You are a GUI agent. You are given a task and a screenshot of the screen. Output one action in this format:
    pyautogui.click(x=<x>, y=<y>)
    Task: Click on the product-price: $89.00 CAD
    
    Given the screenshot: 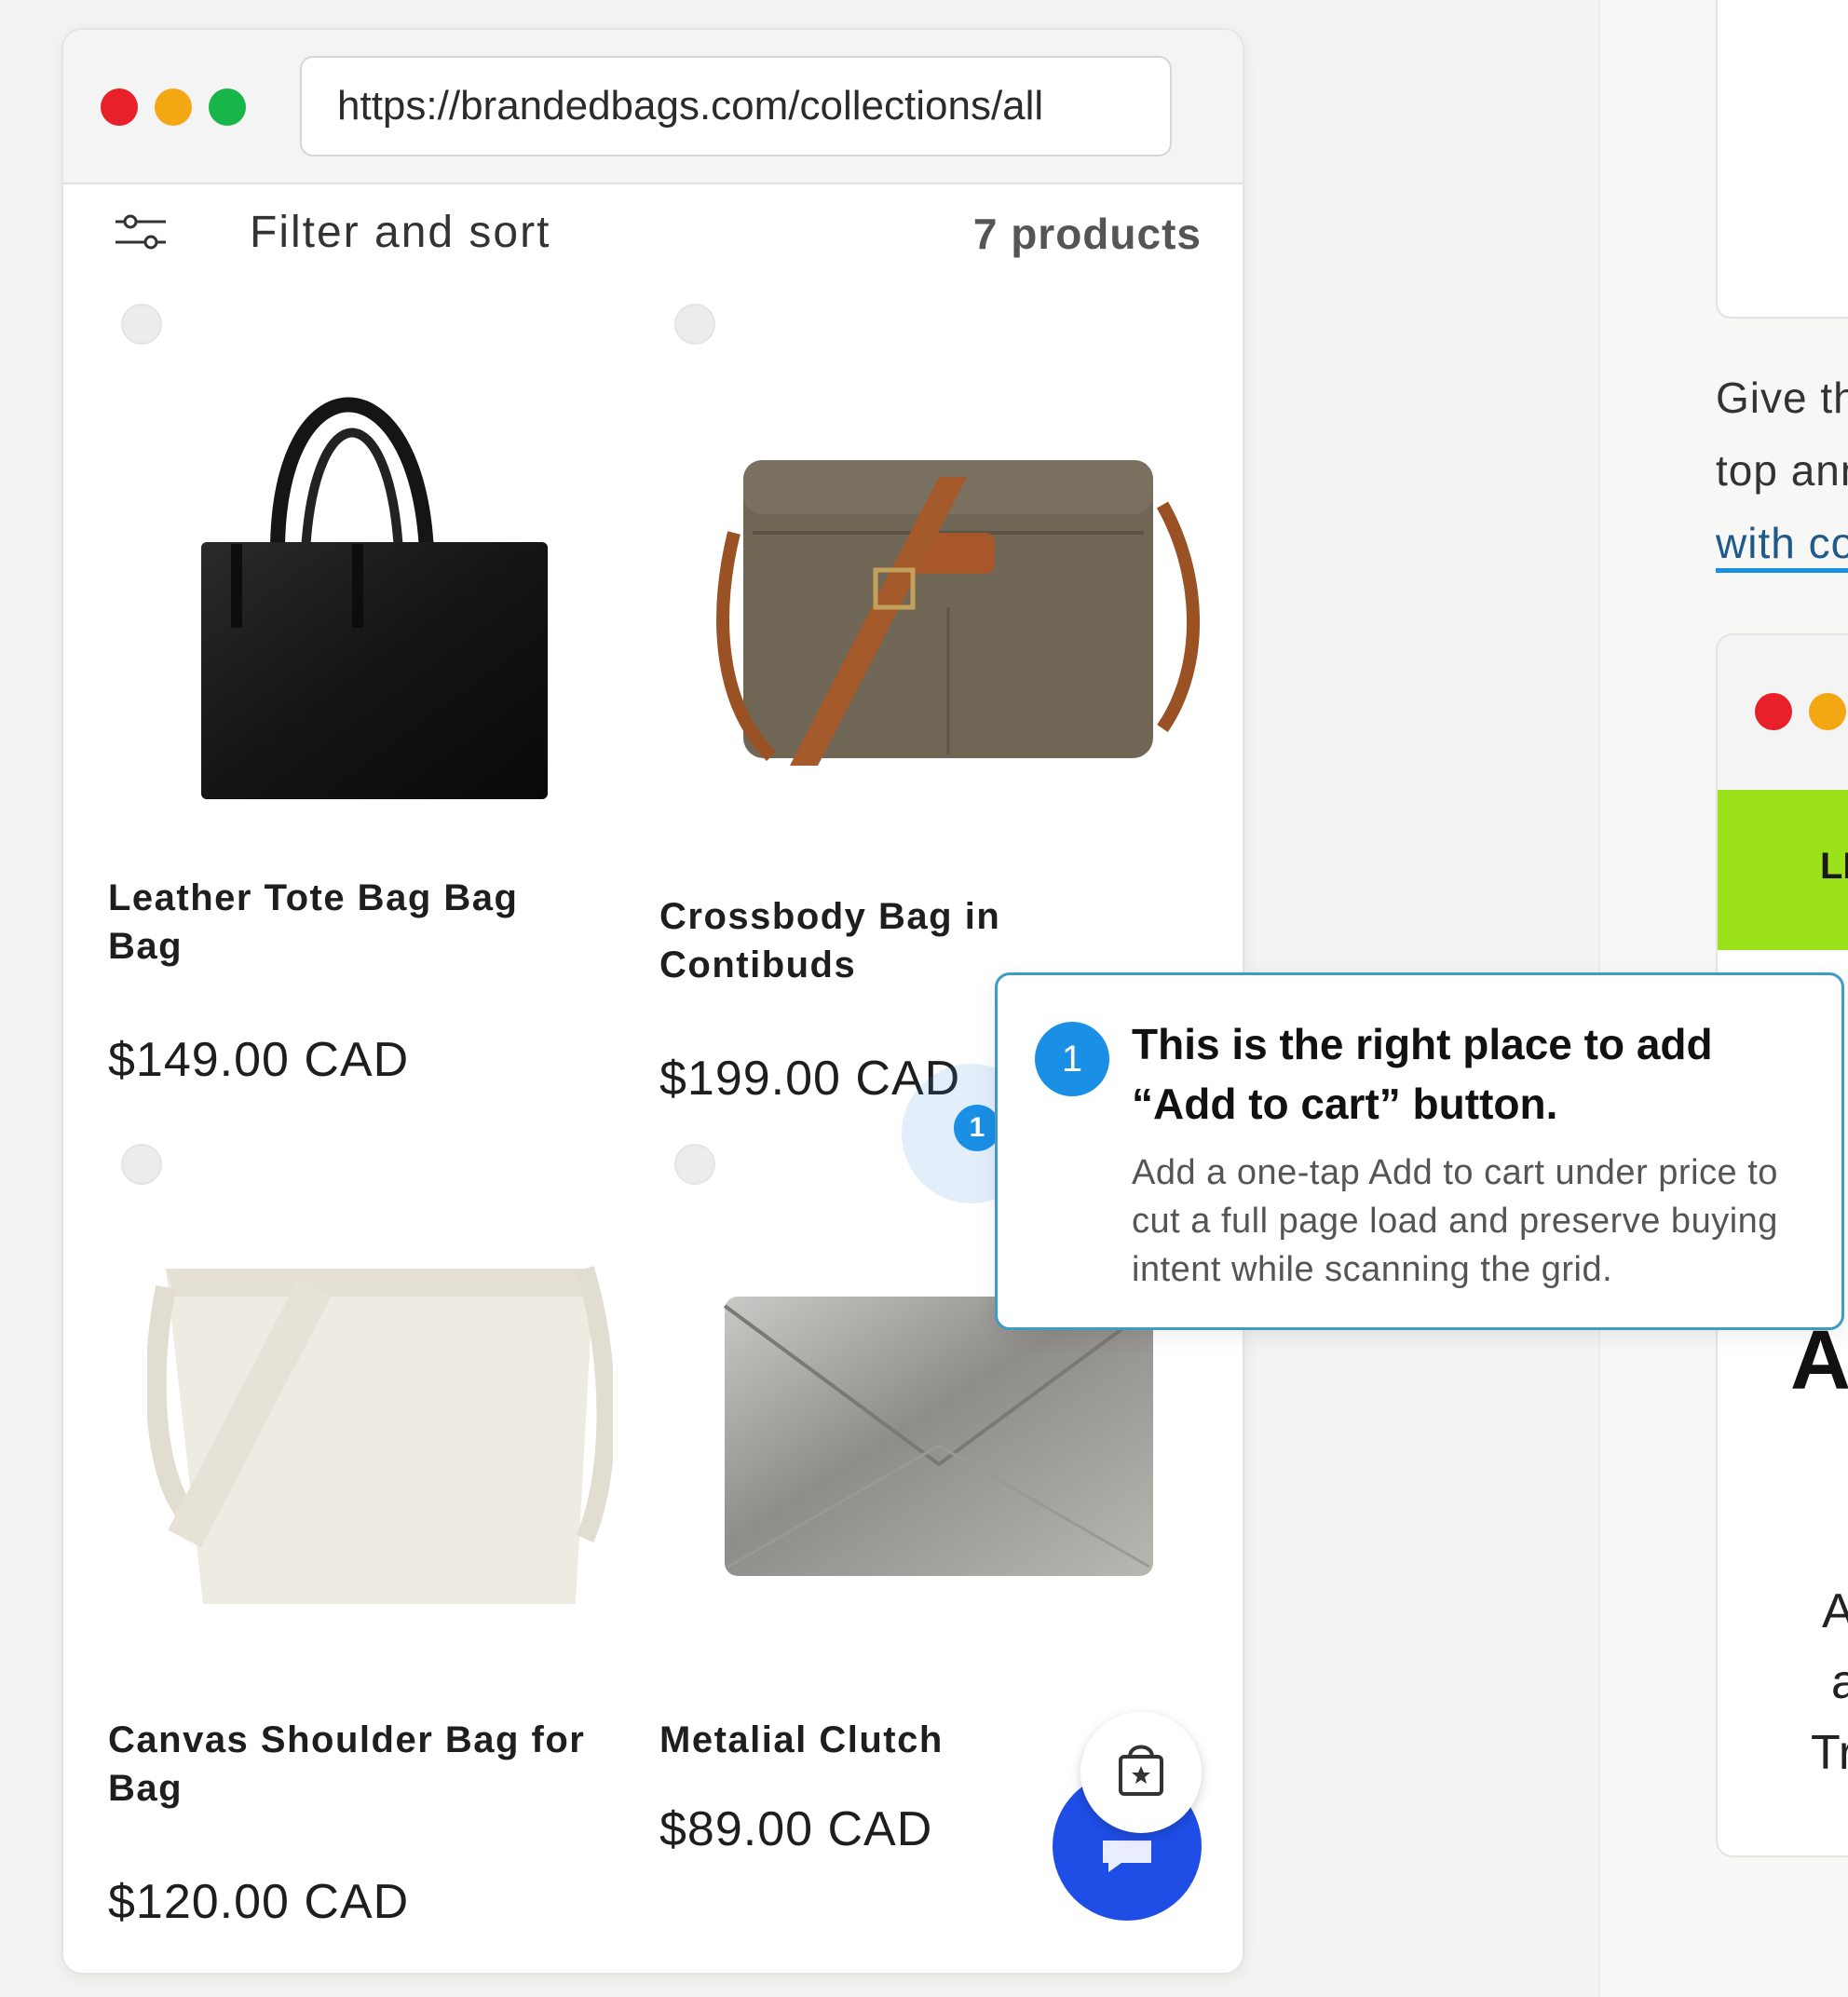 What is the action you would take?
    pyautogui.click(x=796, y=1829)
    